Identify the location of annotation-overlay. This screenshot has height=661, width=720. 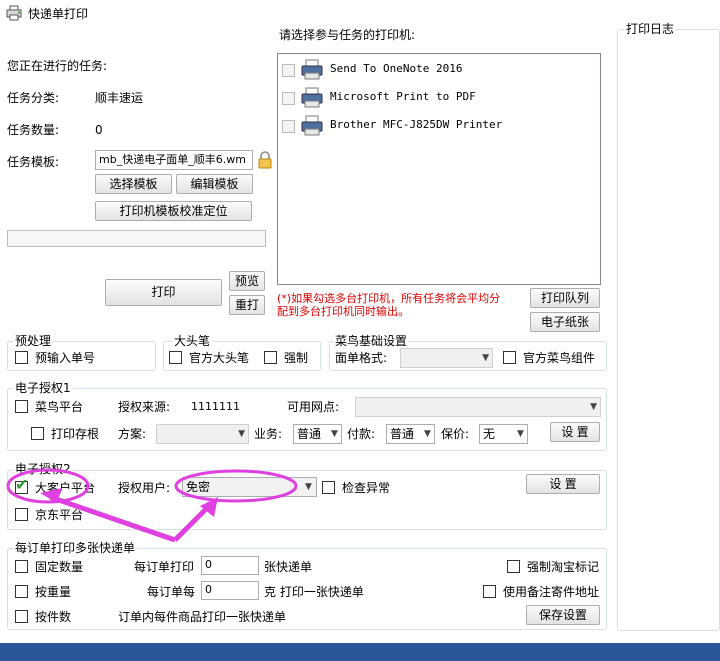
(152, 505).